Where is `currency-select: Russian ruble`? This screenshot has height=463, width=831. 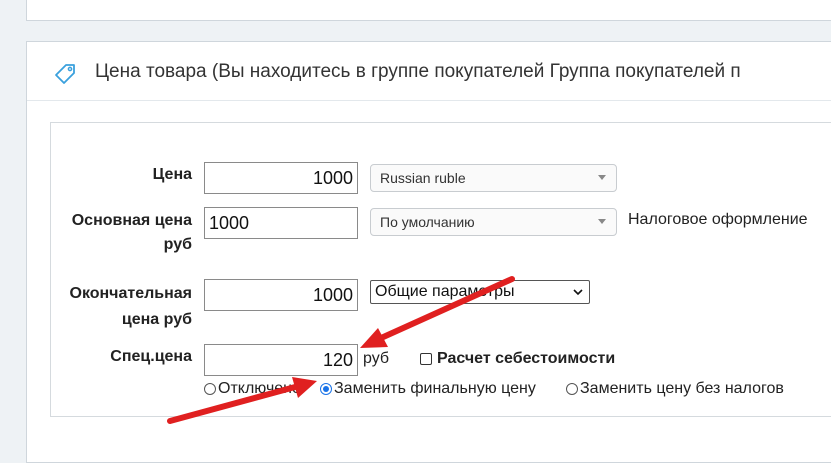
currency-select: Russian ruble is located at coordinates (493, 178).